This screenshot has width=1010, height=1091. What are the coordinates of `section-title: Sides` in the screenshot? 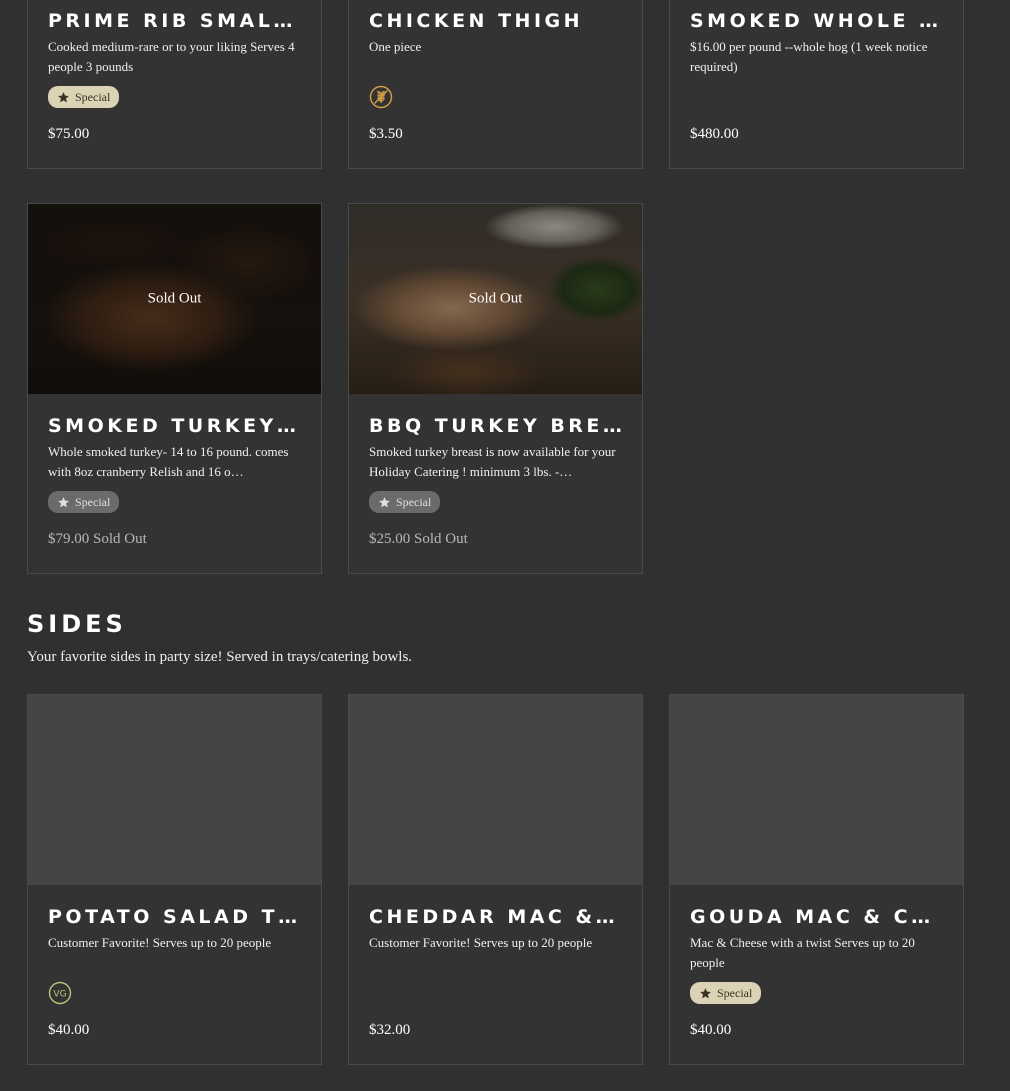 It's located at (77, 624).